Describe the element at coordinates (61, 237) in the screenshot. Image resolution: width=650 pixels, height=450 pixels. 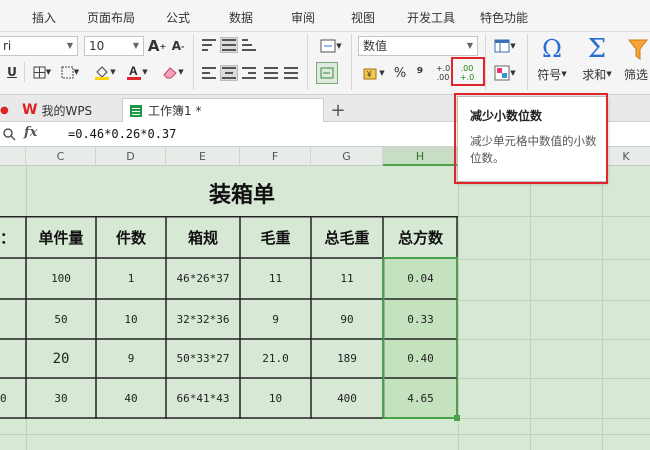
I see `header-cell: 单件量` at that location.